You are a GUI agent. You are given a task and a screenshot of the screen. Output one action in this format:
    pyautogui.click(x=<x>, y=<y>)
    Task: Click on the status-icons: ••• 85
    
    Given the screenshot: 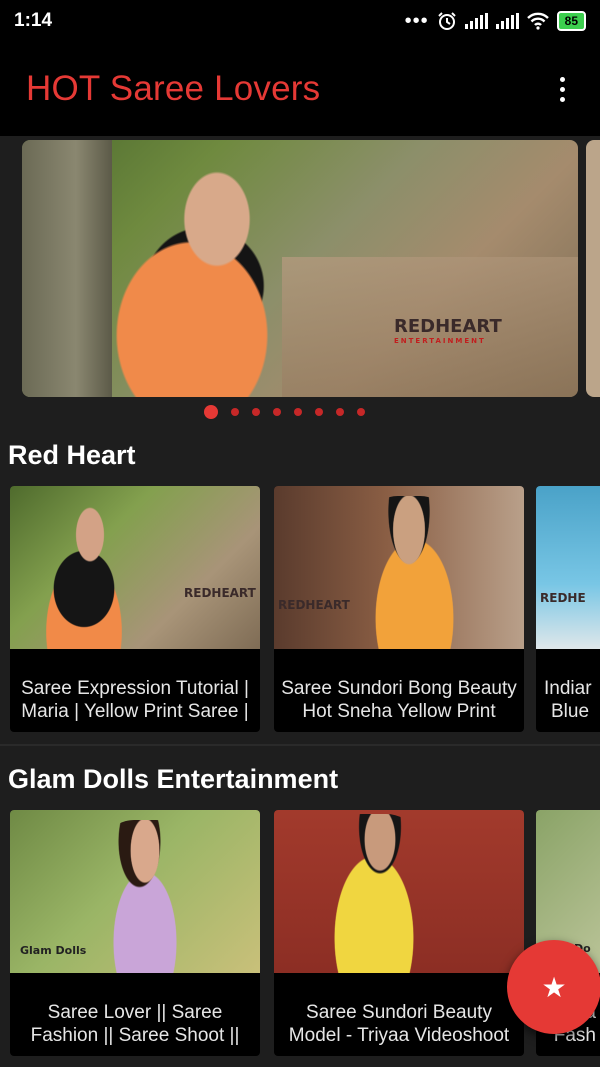 What is the action you would take?
    pyautogui.click(x=495, y=21)
    